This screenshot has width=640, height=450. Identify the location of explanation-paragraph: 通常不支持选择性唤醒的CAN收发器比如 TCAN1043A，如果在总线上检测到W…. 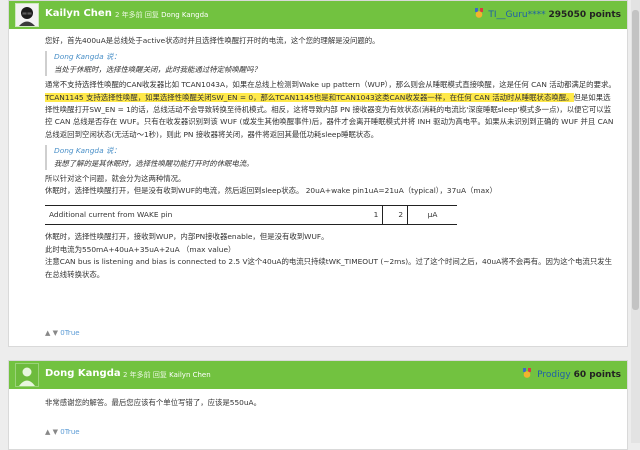
(331, 110).